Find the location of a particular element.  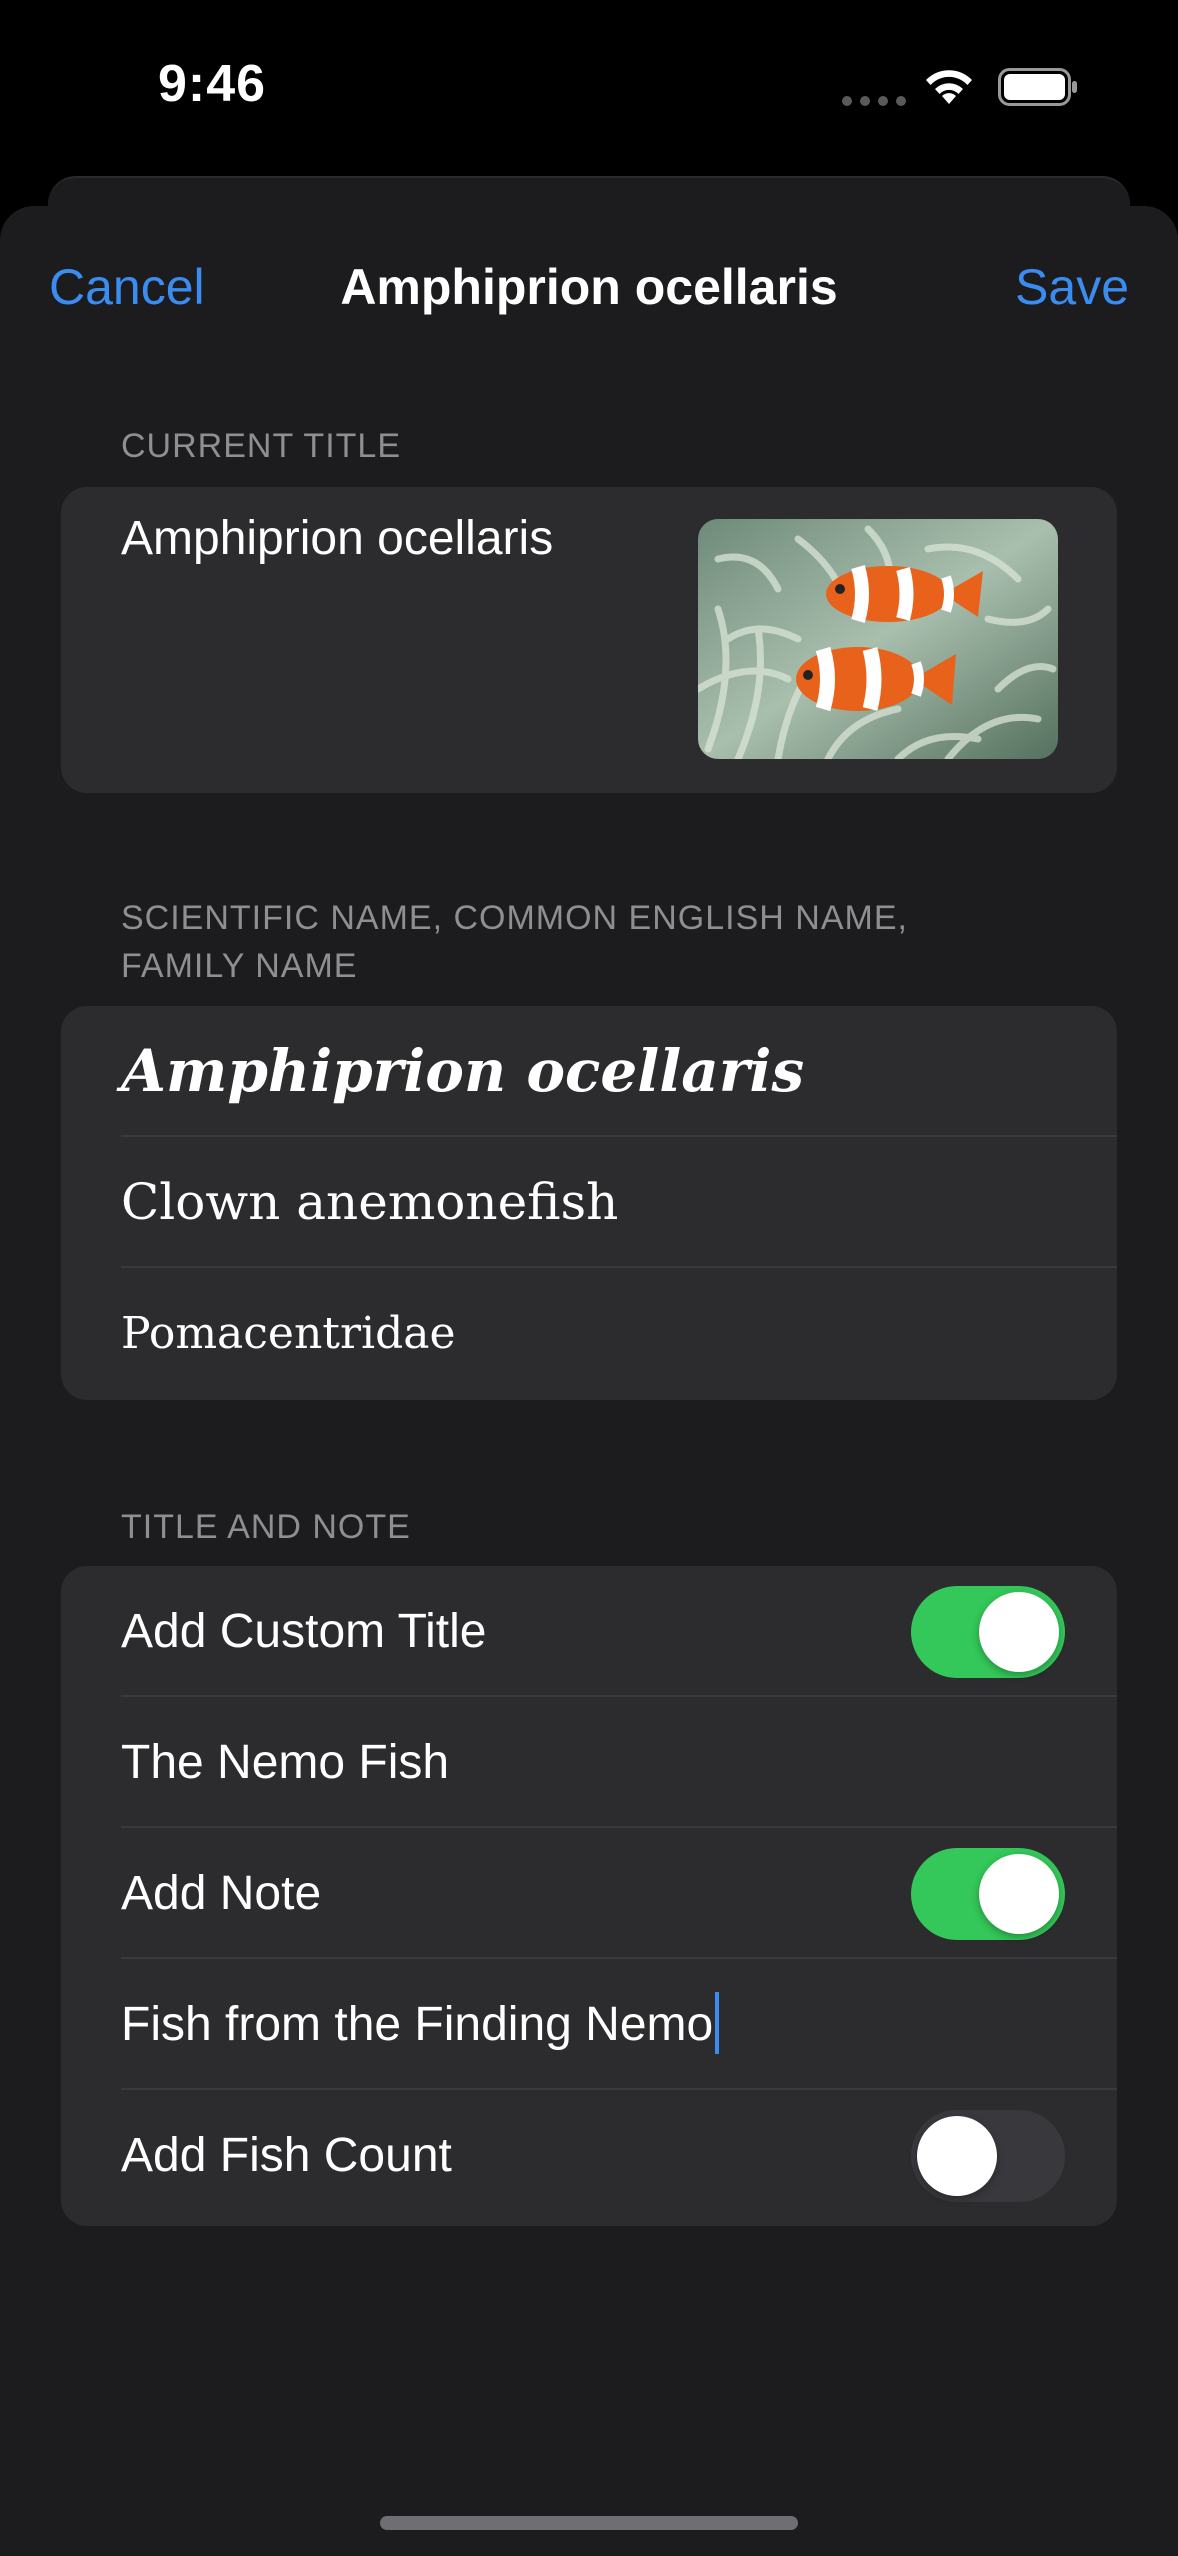

battery-icon is located at coordinates (1037, 87).